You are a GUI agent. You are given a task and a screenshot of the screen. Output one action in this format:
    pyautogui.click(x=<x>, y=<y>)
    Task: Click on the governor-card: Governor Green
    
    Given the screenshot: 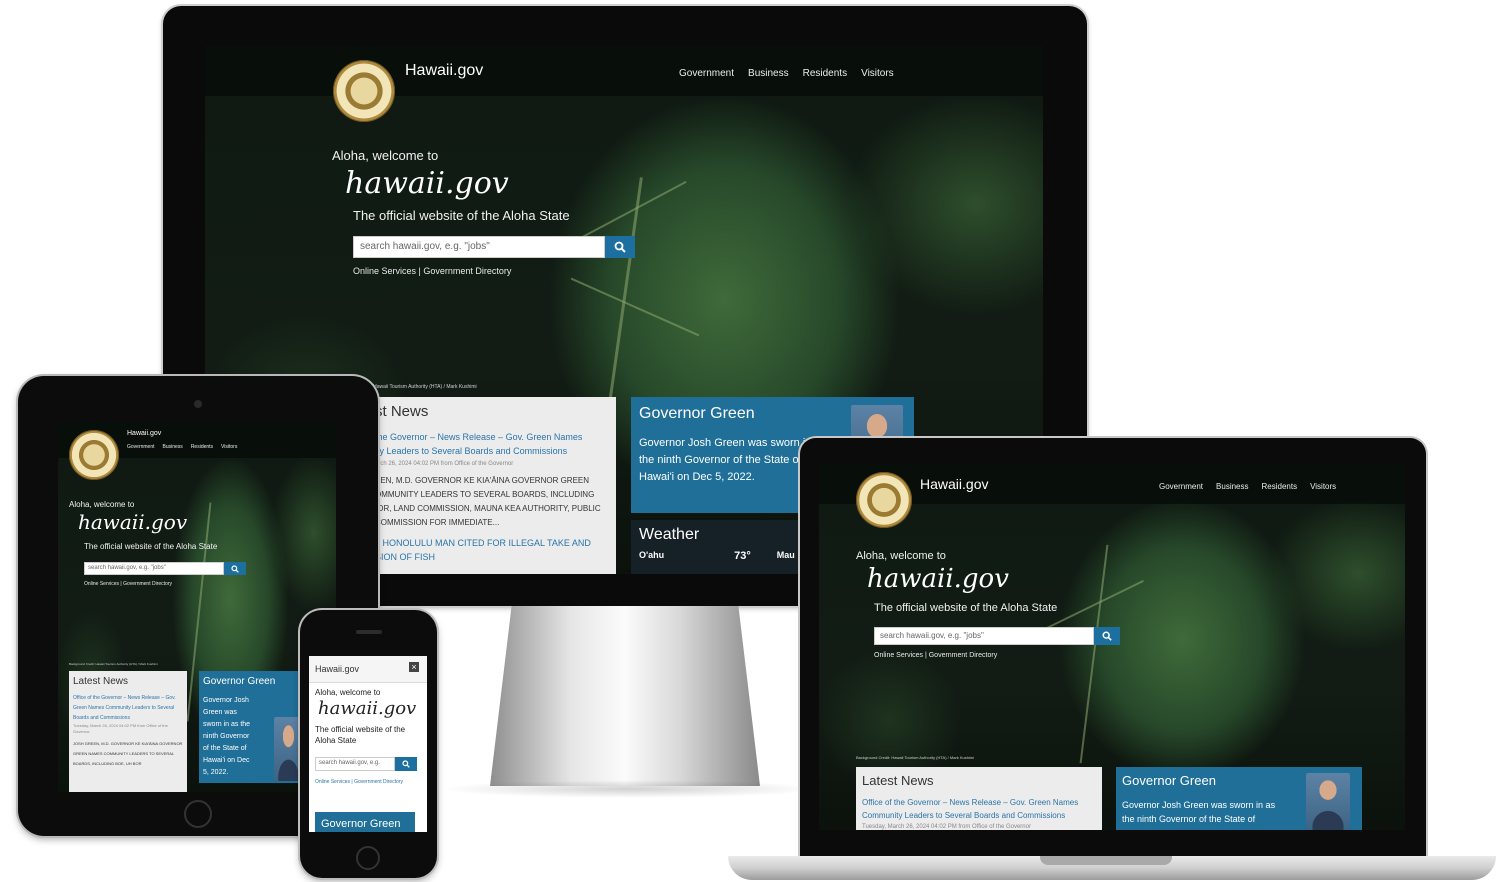 What is the action you would take?
    pyautogui.click(x=365, y=822)
    